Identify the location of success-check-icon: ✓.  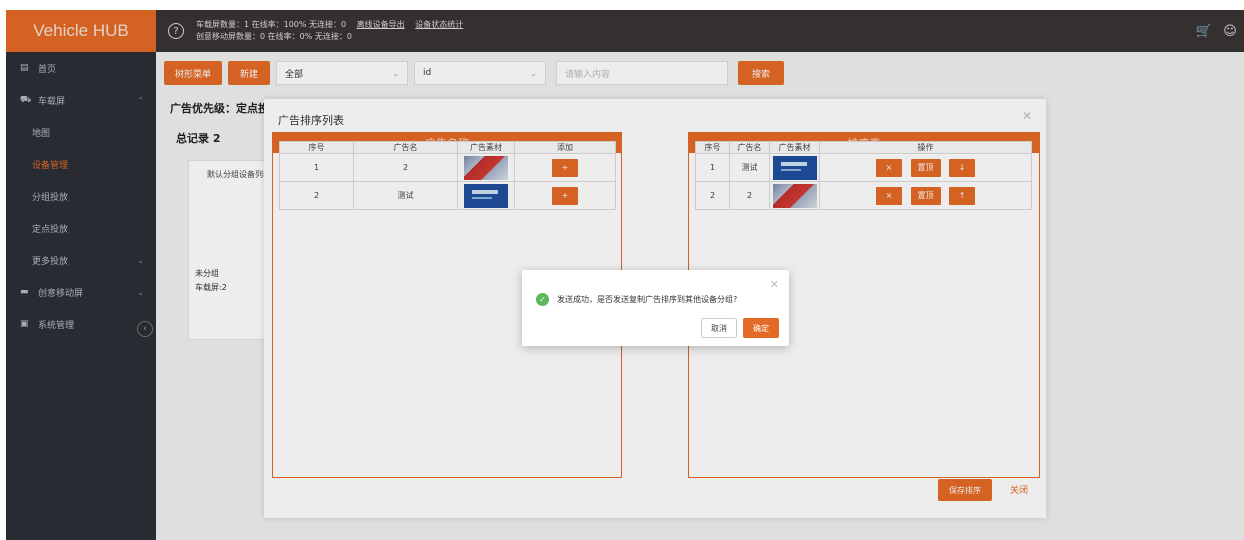
(542, 299).